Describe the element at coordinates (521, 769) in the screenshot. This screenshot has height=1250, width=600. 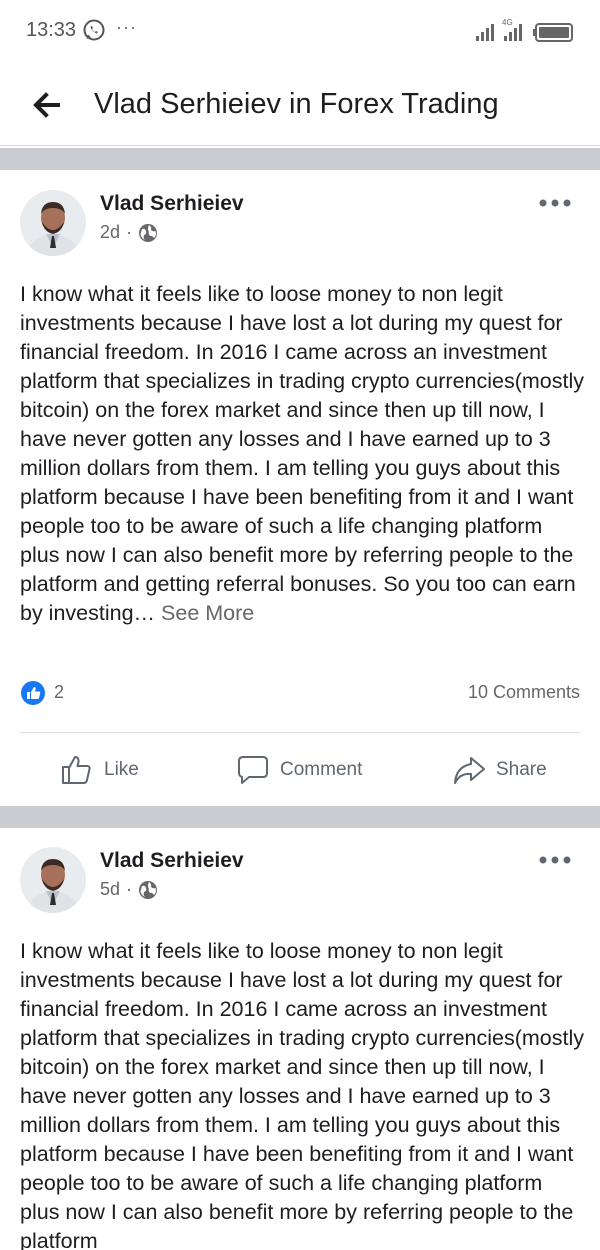
I see `share-label: Share` at that location.